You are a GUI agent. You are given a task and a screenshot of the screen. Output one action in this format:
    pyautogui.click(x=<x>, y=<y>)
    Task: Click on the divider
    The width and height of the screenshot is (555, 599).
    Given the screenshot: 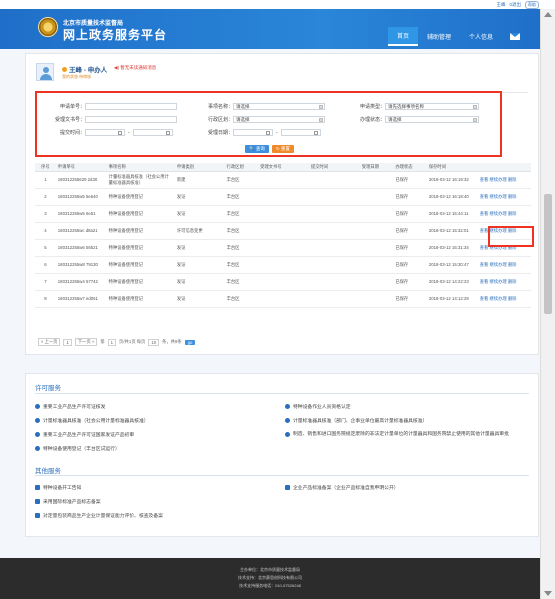 What is the action you would take?
    pyautogui.click(x=282, y=475)
    